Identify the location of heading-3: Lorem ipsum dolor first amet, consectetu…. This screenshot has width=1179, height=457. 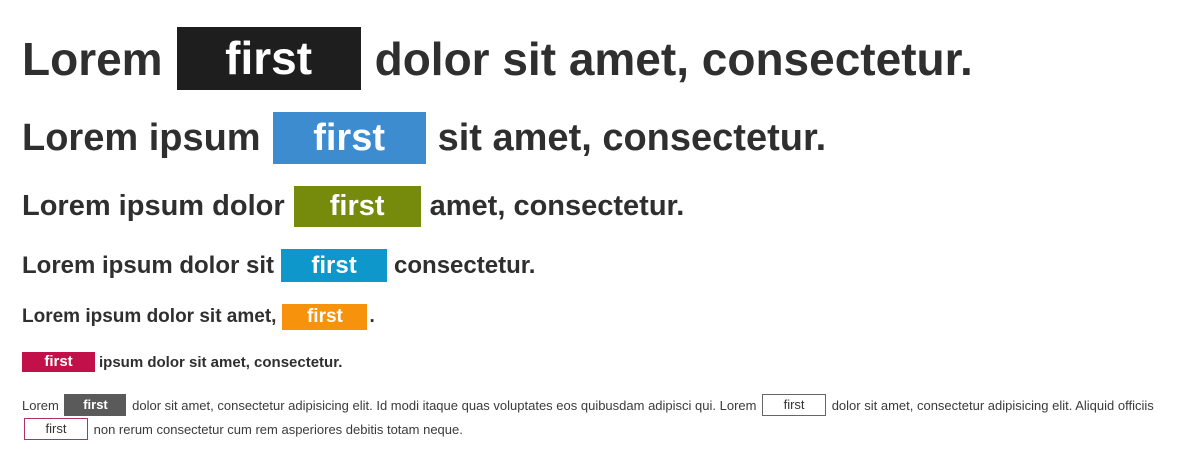
(353, 206).